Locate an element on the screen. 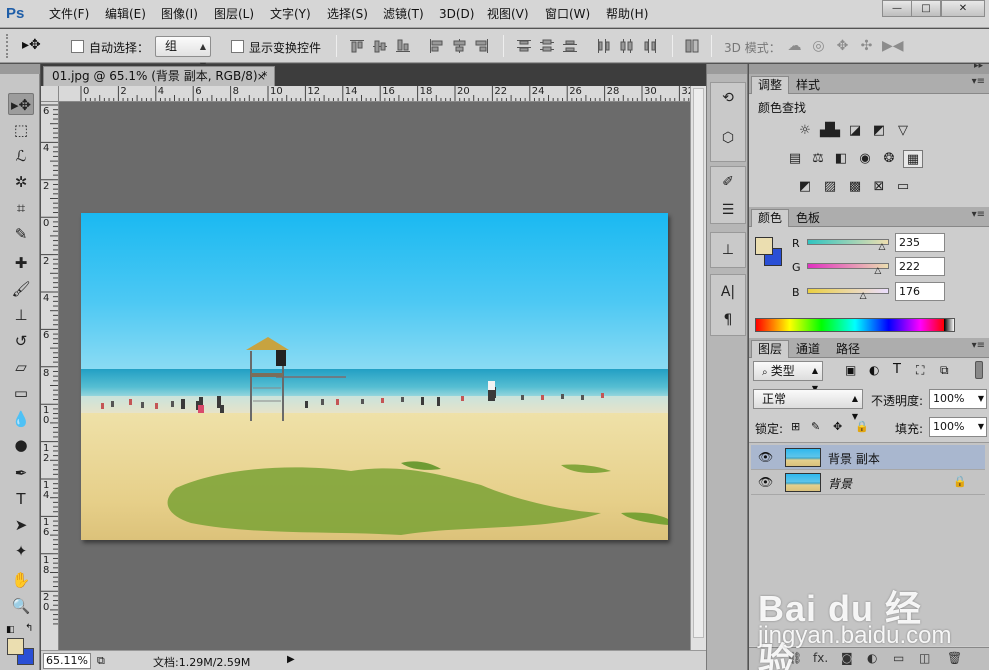 The width and height of the screenshot is (989, 670). gradient-tool-icon: ▭ is located at coordinates (21, 393).